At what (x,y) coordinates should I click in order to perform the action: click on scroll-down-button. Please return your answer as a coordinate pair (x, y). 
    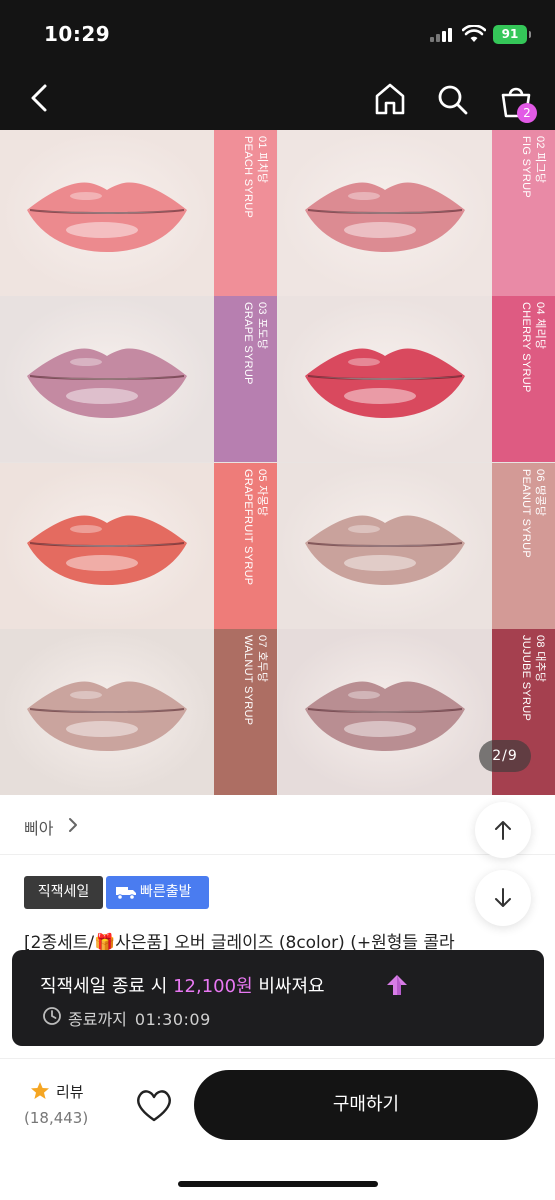
    Looking at the image, I should click on (503, 898).